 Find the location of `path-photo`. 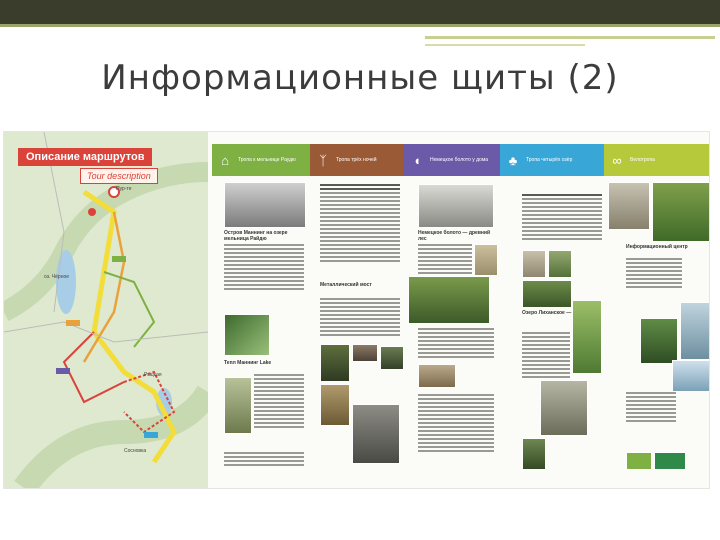

path-photo is located at coordinates (335, 405).